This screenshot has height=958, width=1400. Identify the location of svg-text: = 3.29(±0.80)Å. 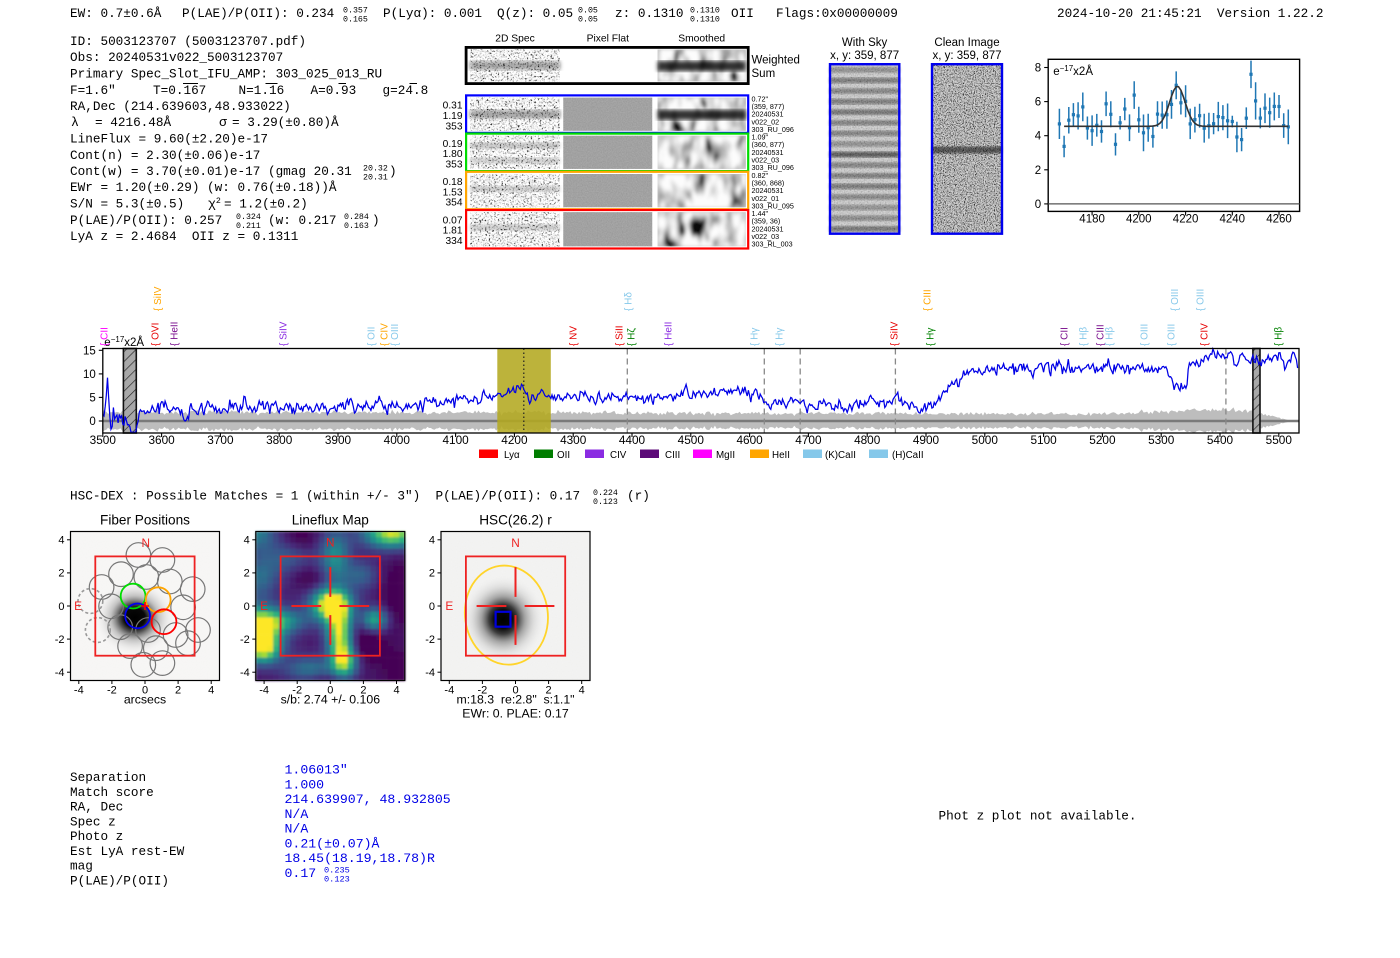
(285, 122).